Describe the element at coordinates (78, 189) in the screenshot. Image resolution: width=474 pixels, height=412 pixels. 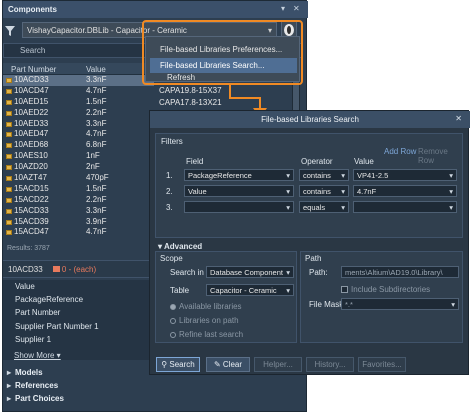
I see `table-row: 15ACD15 1.5nF` at that location.